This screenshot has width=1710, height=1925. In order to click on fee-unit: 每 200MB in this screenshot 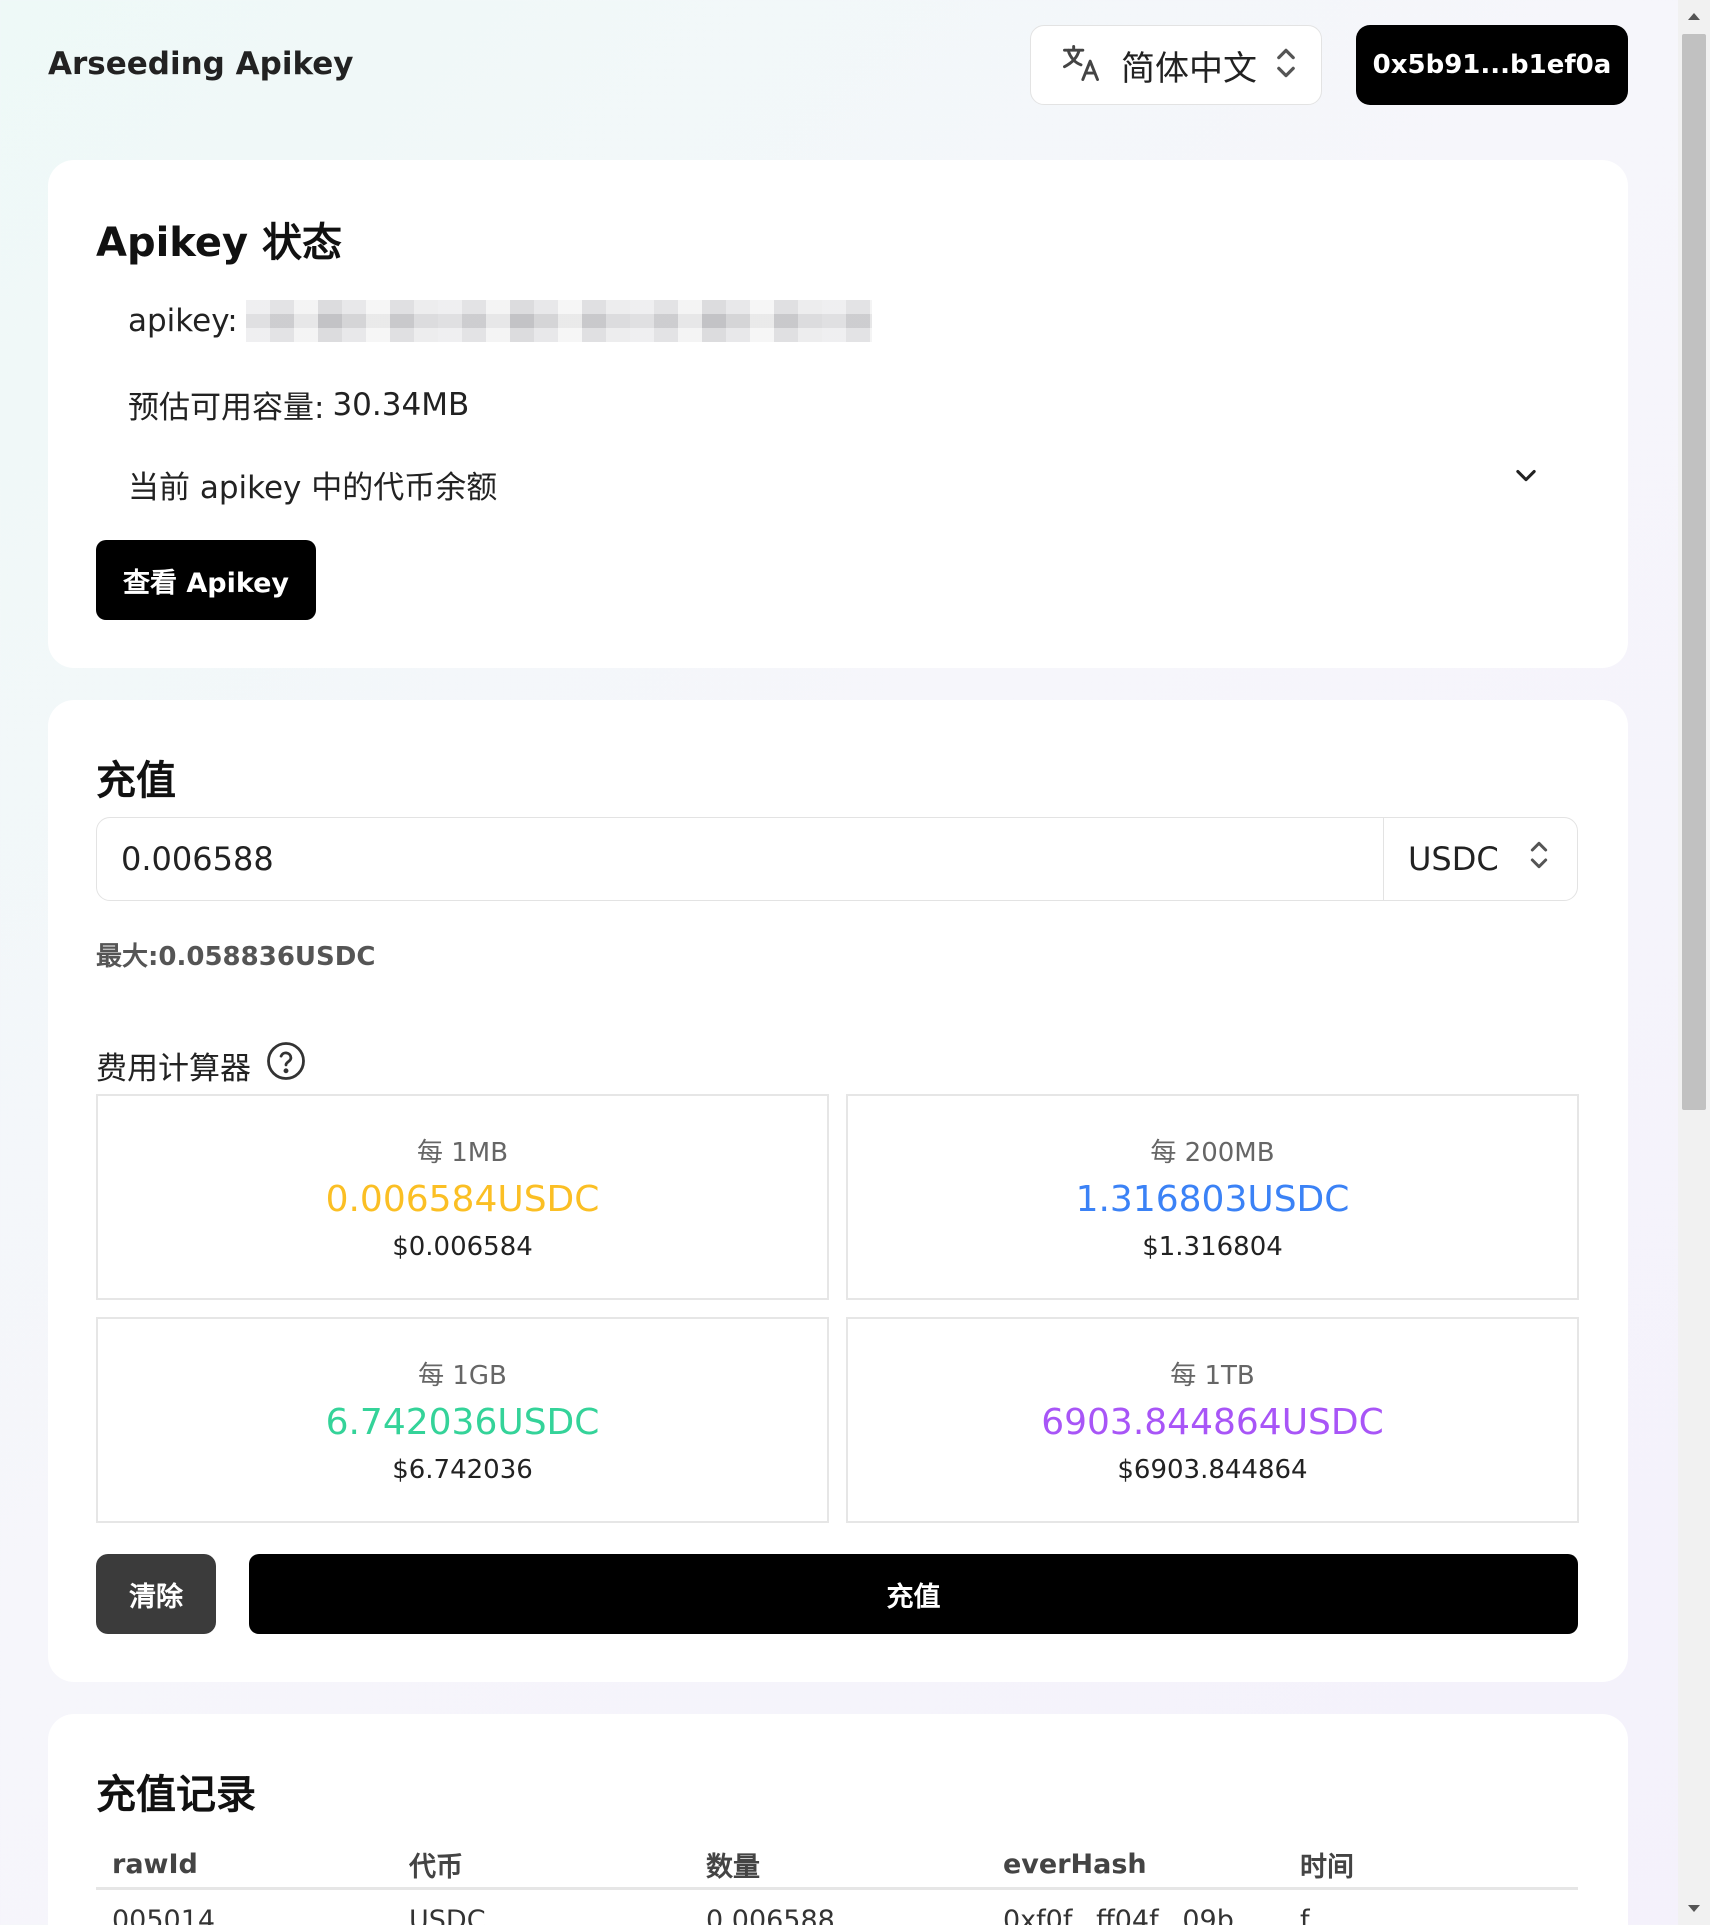, I will do `click(1212, 1153)`.